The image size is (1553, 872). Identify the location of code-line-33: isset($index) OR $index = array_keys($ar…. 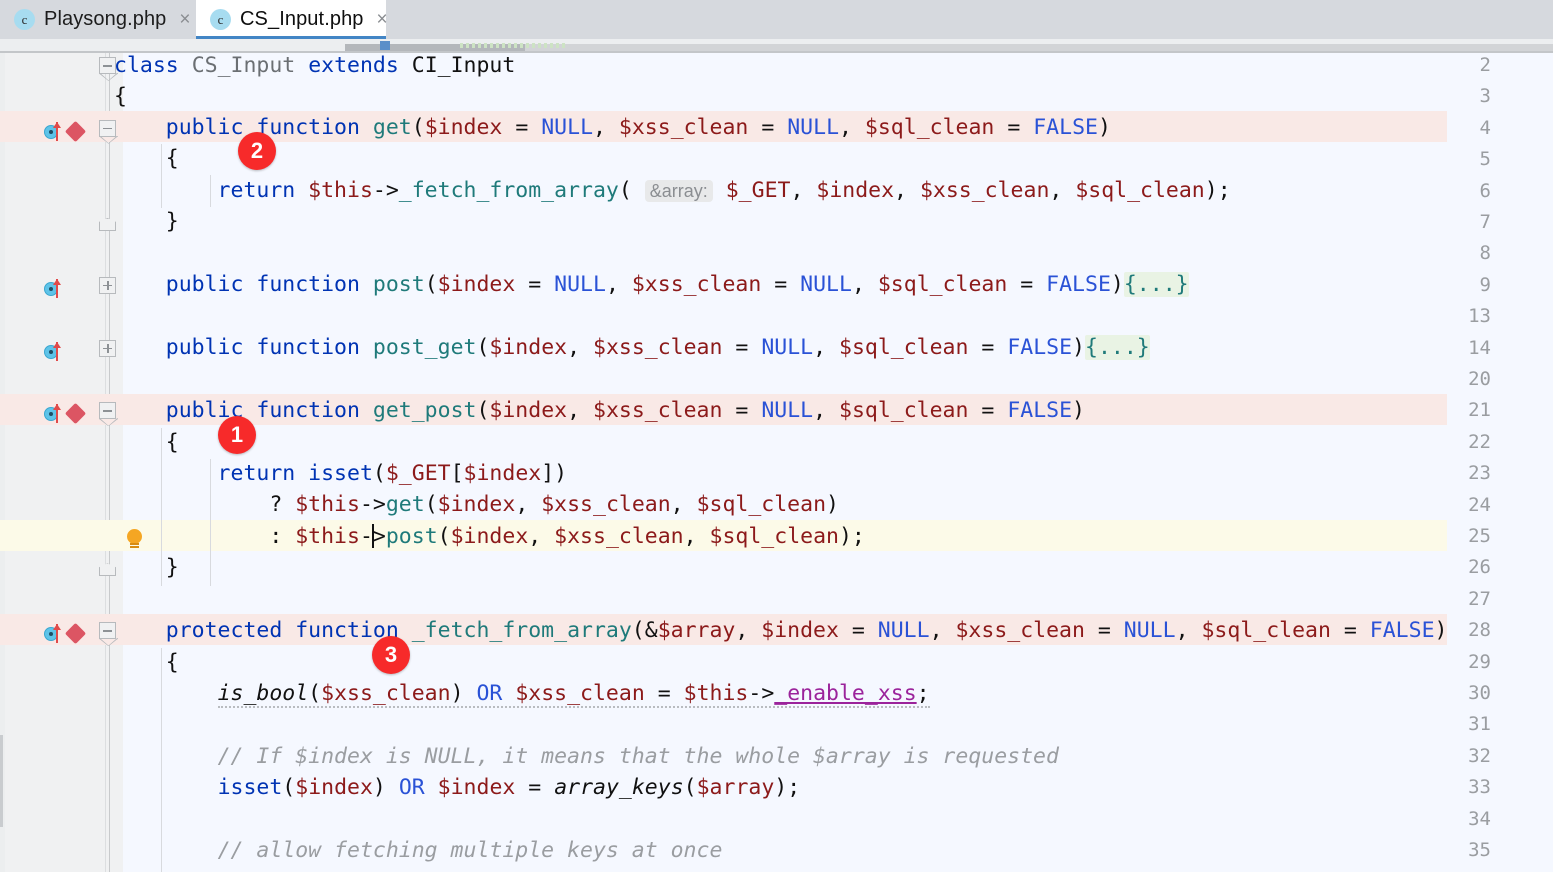
(509, 787).